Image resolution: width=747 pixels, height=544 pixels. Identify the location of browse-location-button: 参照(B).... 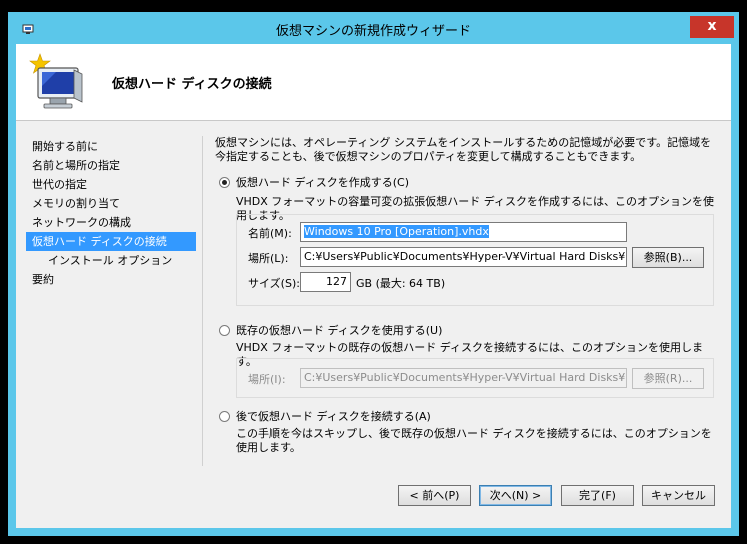
(668, 257).